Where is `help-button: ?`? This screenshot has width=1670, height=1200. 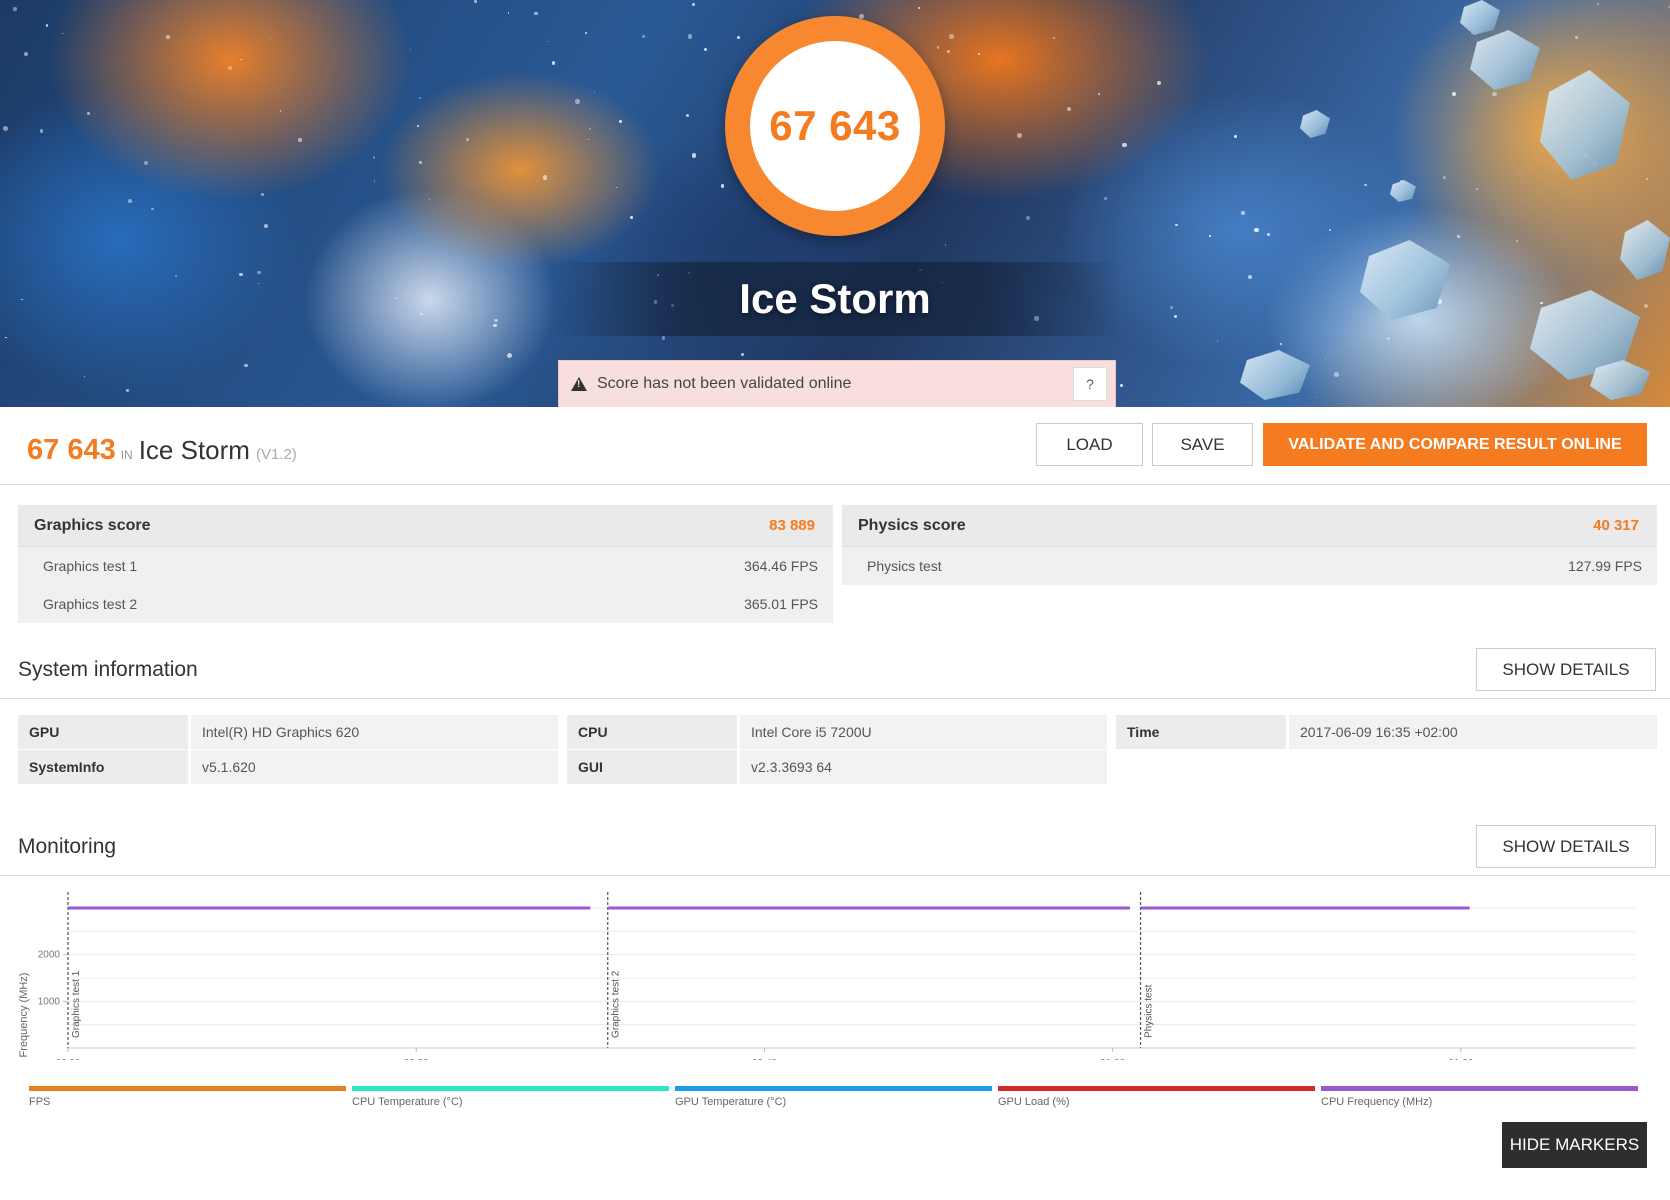
help-button: ? is located at coordinates (1090, 384).